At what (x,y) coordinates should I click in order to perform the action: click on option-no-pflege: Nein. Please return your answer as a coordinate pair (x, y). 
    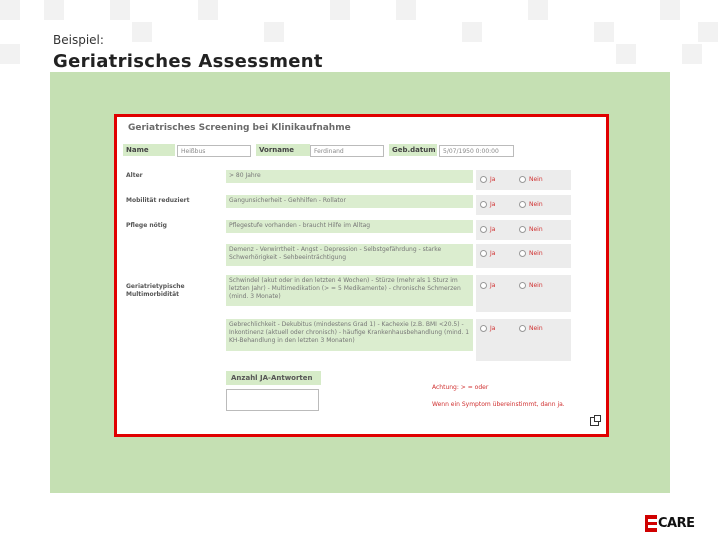
    Looking at the image, I should click on (531, 229).